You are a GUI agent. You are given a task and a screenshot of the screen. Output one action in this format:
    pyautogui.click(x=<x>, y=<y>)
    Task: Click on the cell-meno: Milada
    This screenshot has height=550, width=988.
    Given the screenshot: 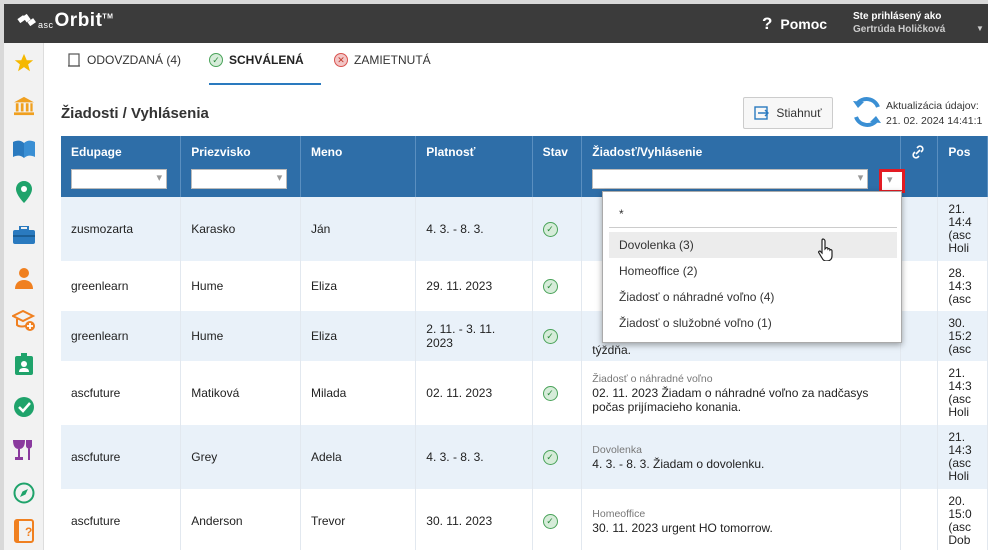 What is the action you would take?
    pyautogui.click(x=358, y=393)
    